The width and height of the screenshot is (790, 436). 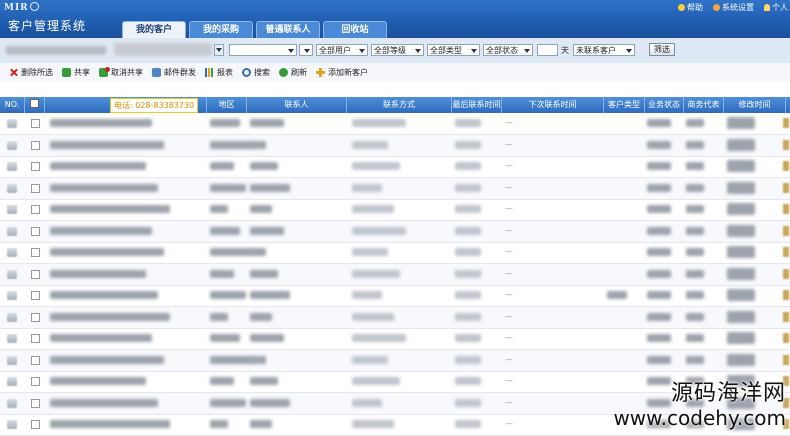 What do you see at coordinates (163, 49) in the screenshot?
I see `keyword-input` at bounding box center [163, 49].